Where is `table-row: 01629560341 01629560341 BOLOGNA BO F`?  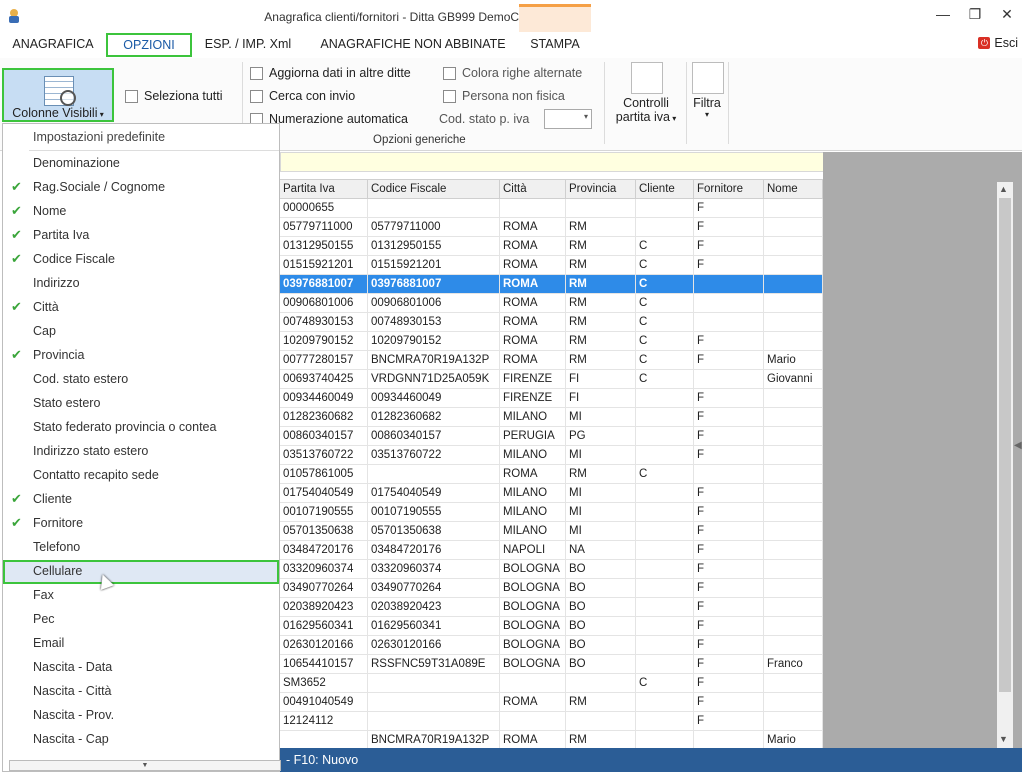 table-row: 01629560341 01629560341 BOLOGNA BO F is located at coordinates (551, 626).